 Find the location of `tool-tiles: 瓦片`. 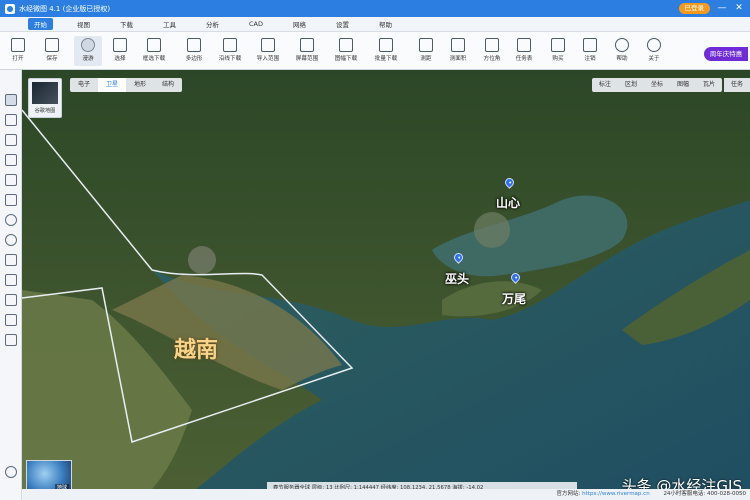

tool-tiles: 瓦片 is located at coordinates (709, 85).